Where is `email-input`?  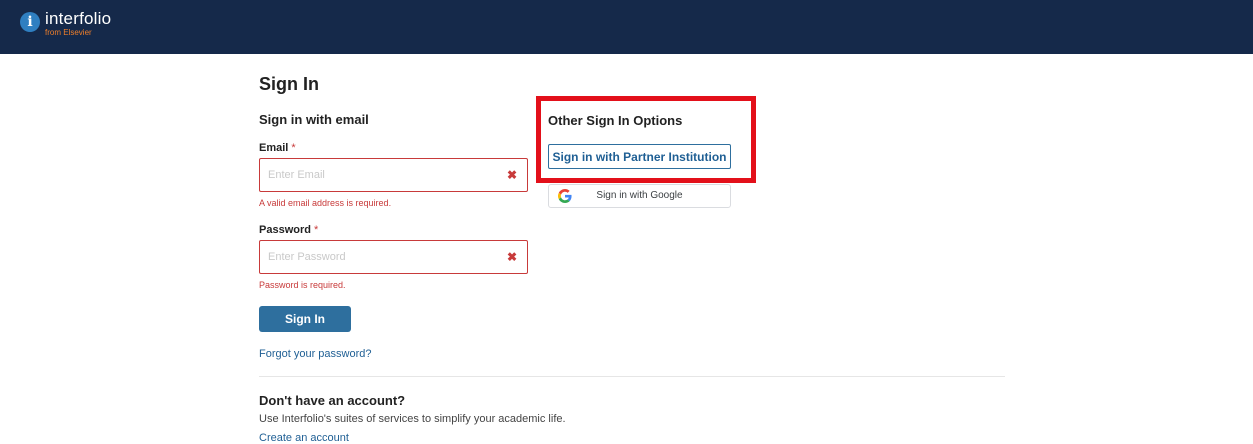 email-input is located at coordinates (375, 175).